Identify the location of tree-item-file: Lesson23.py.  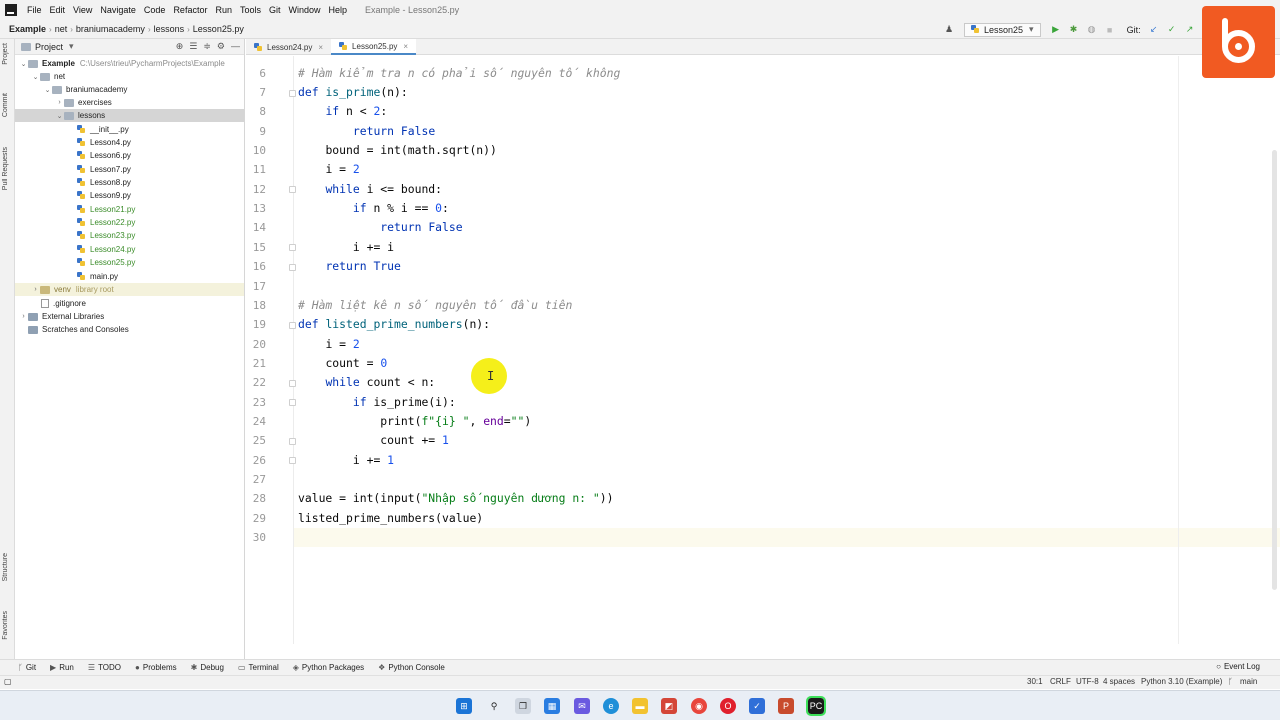
(129, 235).